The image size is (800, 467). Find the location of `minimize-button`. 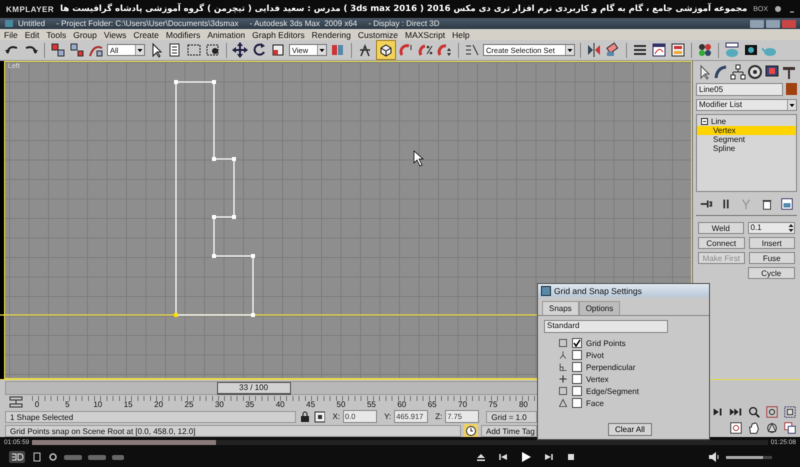

minimize-button is located at coordinates (757, 24).